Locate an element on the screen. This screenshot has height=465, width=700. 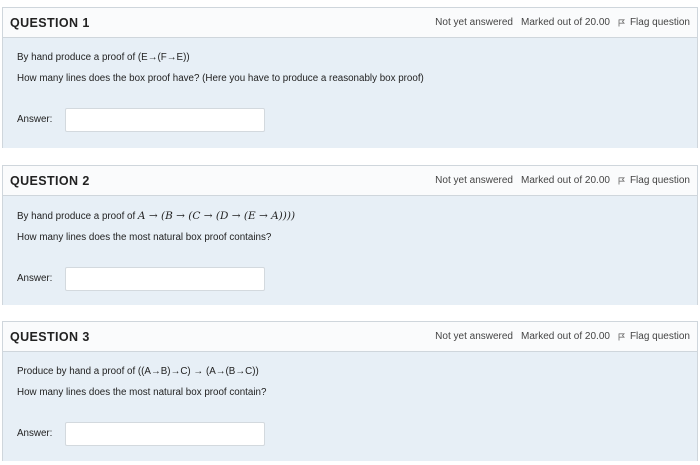
question-title: QUESTION 1 is located at coordinates (50, 22).